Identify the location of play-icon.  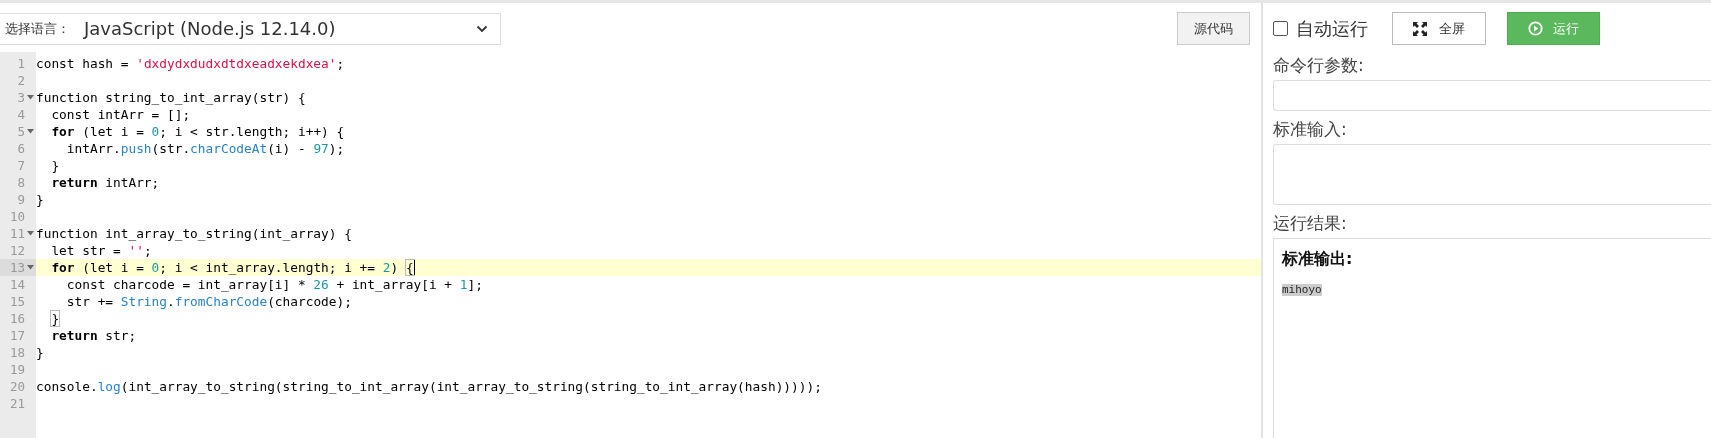
(1535, 28).